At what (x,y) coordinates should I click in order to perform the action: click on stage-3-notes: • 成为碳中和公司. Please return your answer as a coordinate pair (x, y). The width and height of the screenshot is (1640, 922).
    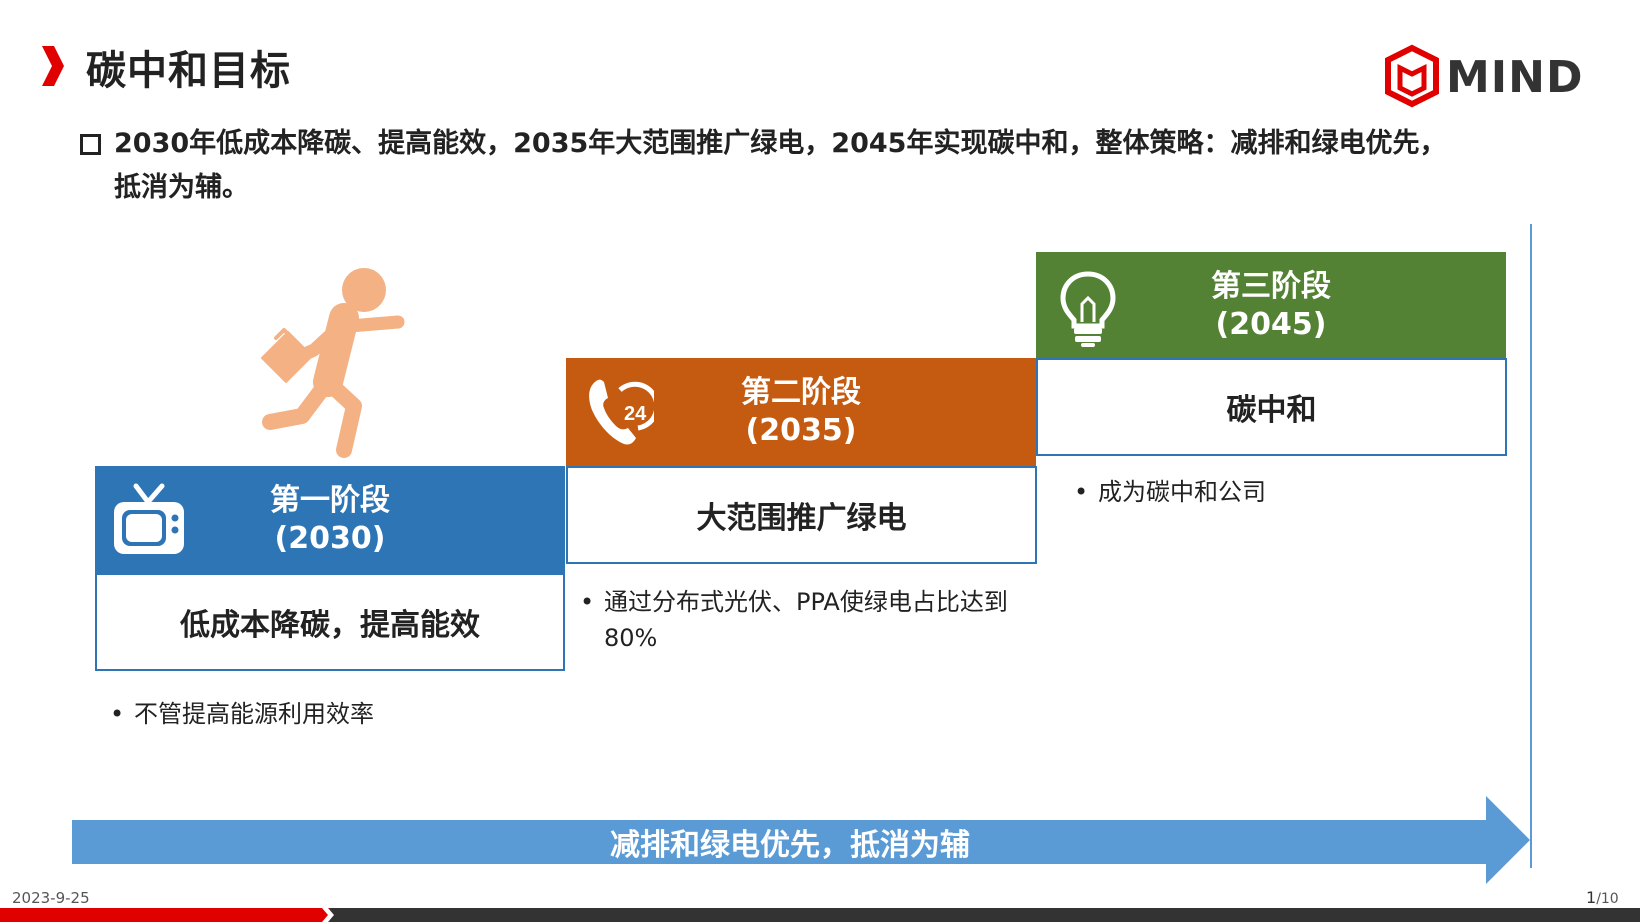
    Looking at the image, I should click on (1294, 492).